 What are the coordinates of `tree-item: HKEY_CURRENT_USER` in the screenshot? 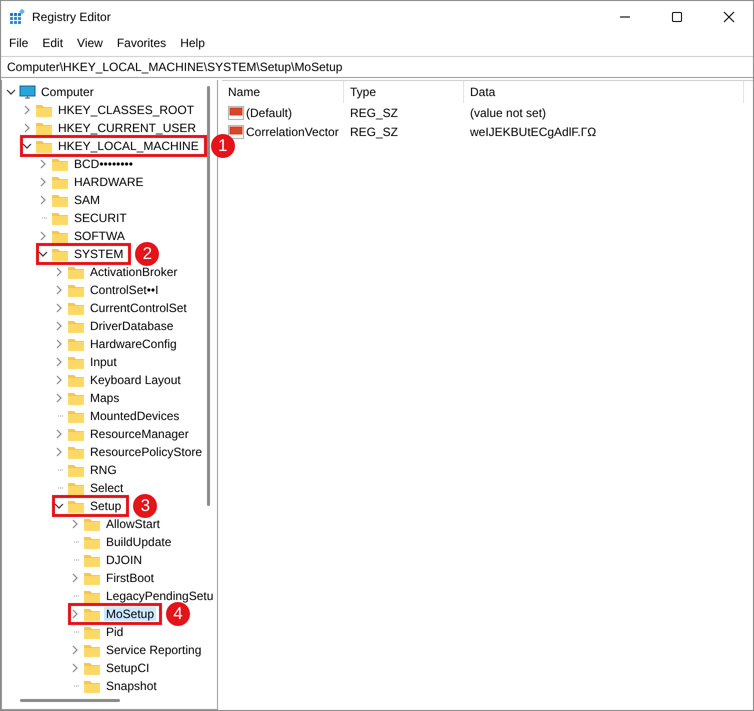 It's located at (127, 128).